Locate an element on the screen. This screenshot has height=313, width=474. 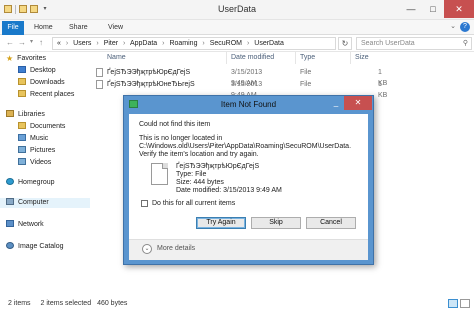
search-input: Search UserData ⚲ is located at coordinates (414, 43).